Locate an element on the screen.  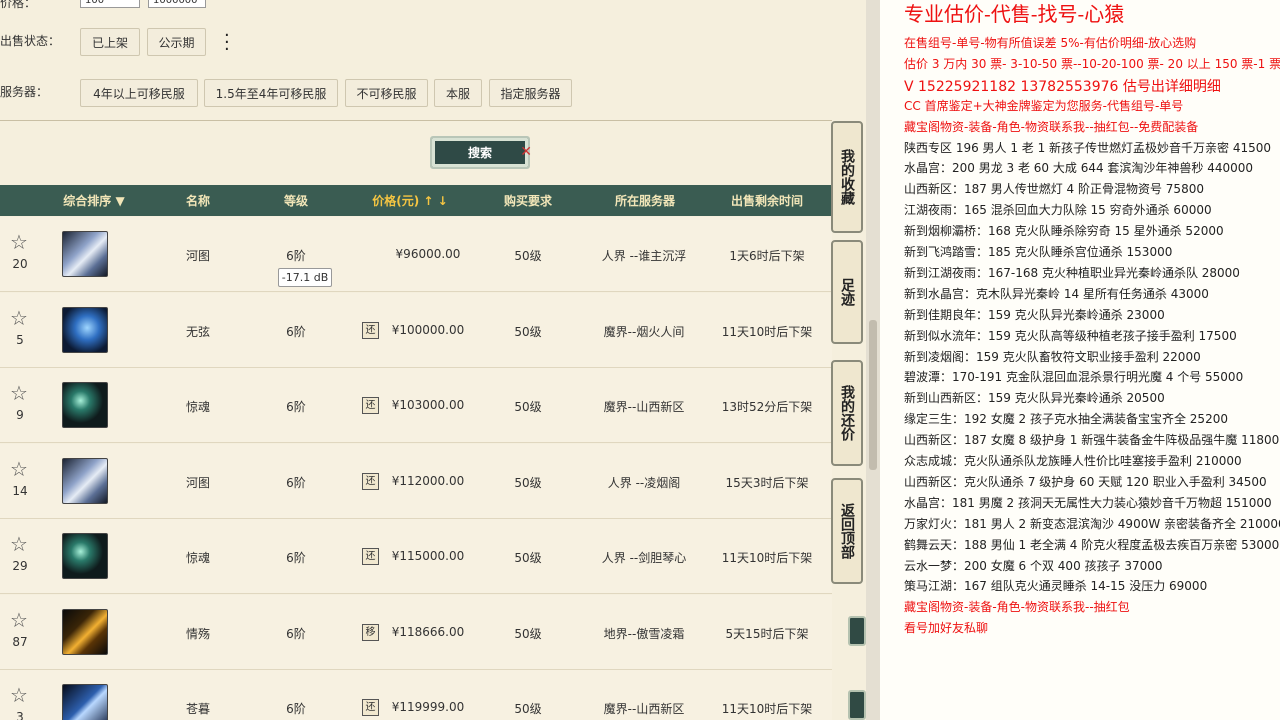
my-offers-tab: 我的还价 is located at coordinates (847, 413).